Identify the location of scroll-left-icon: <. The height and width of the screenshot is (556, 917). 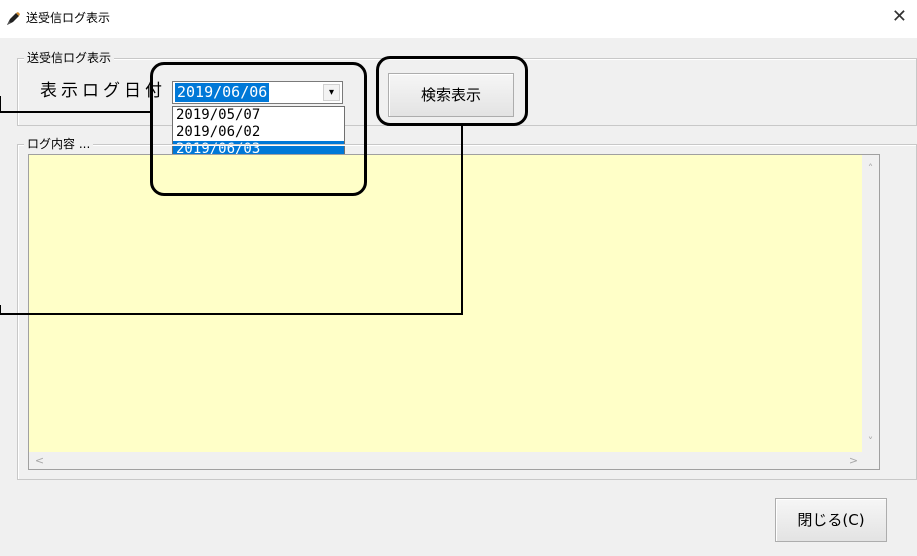
(39, 460).